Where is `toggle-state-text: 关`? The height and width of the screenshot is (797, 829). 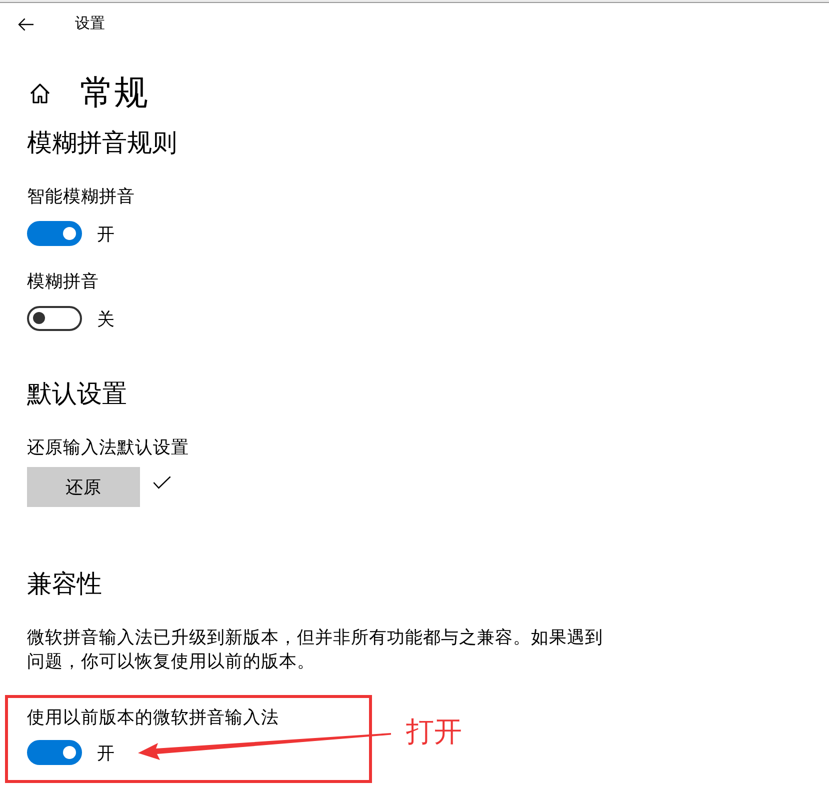 toggle-state-text: 关 is located at coordinates (106, 319).